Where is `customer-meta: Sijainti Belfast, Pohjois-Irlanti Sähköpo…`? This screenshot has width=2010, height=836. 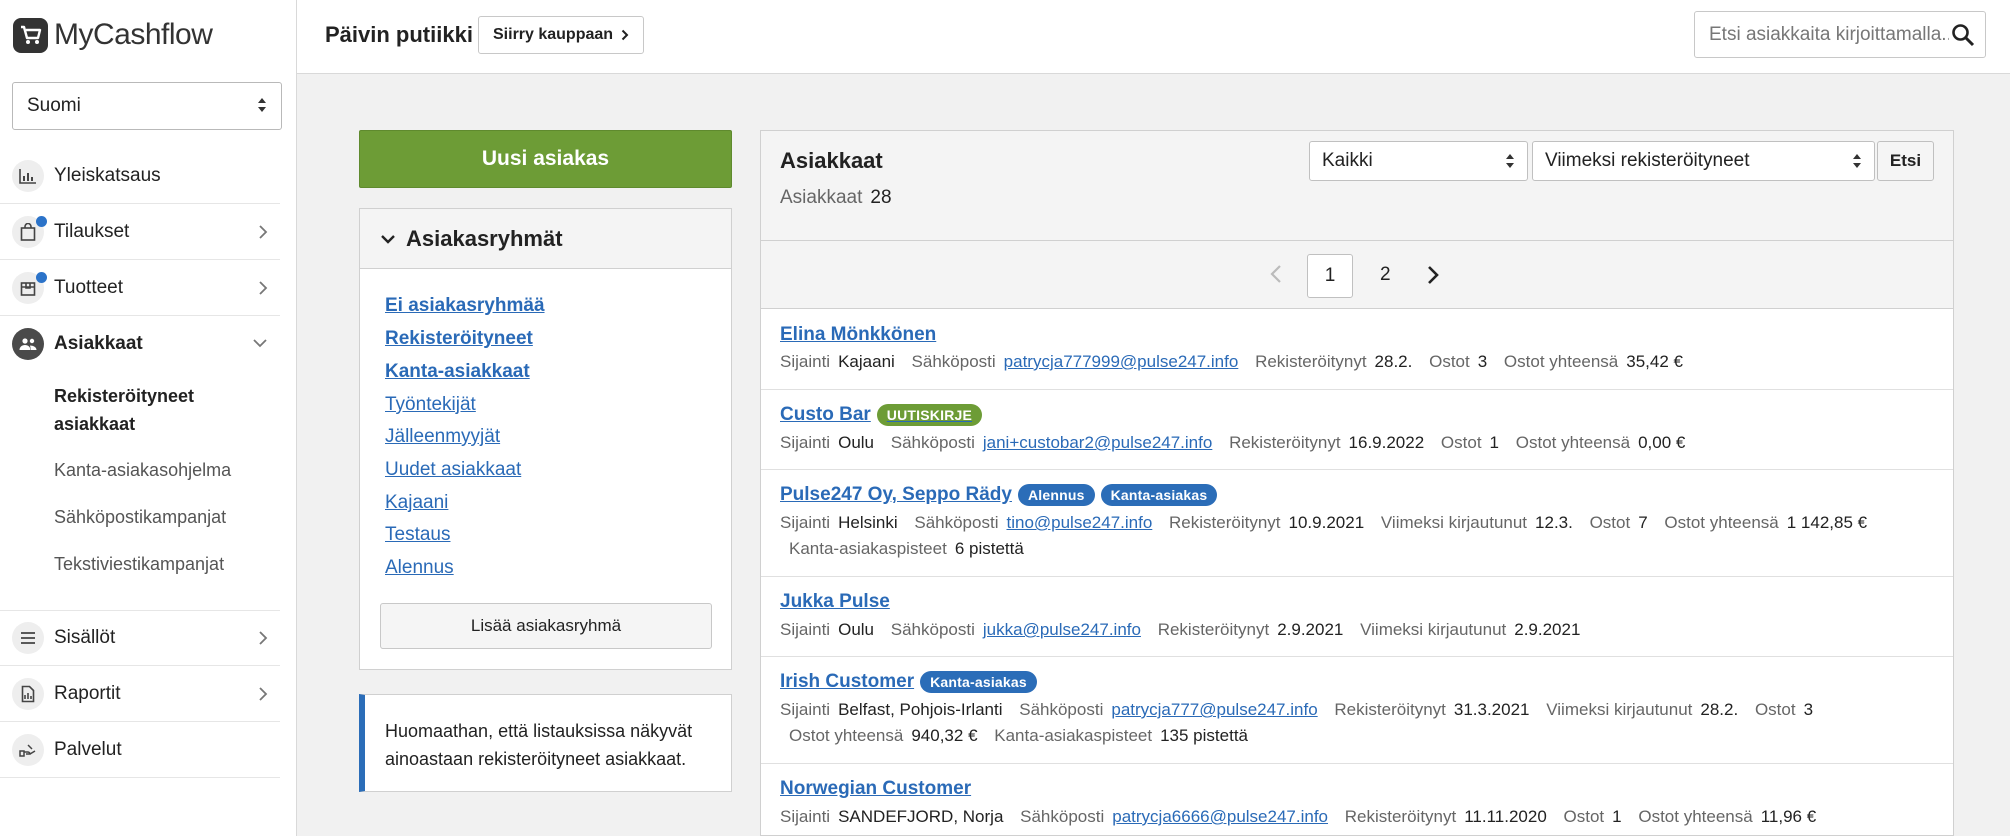 customer-meta: Sijainti Belfast, Pohjois-Irlanti Sähköpo… is located at coordinates (1302, 710).